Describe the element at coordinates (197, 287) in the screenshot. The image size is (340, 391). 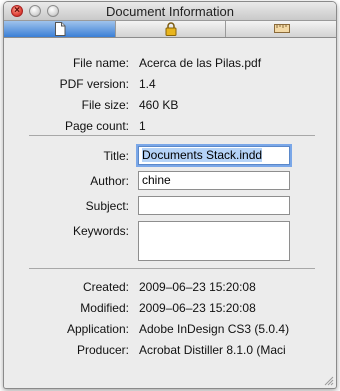
I see `created-value: 2009–06–23 15:20:08` at that location.